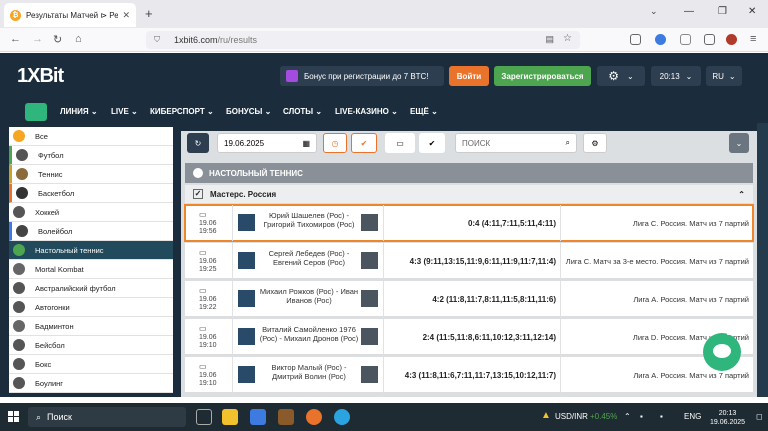 The width and height of the screenshot is (768, 431). What do you see at coordinates (36, 112) in the screenshot?
I see `promo-icon` at bounding box center [36, 112].